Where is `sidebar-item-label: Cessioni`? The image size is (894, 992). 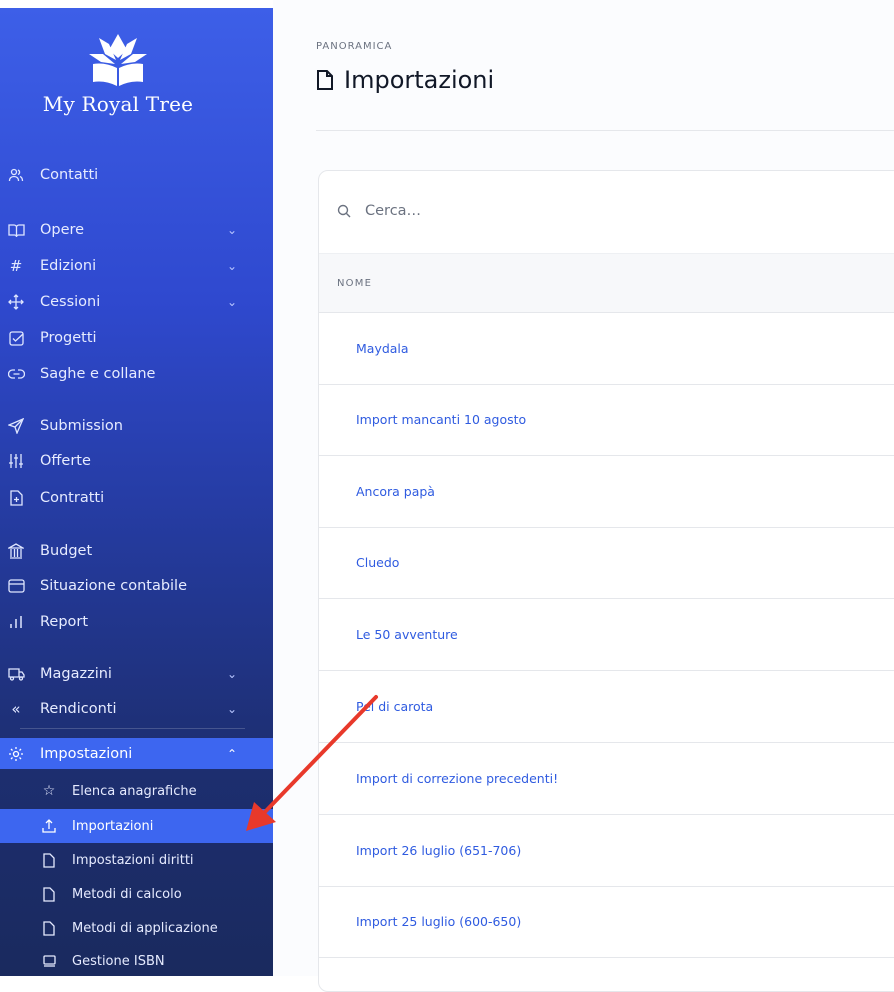
sidebar-item-label: Cessioni is located at coordinates (70, 302).